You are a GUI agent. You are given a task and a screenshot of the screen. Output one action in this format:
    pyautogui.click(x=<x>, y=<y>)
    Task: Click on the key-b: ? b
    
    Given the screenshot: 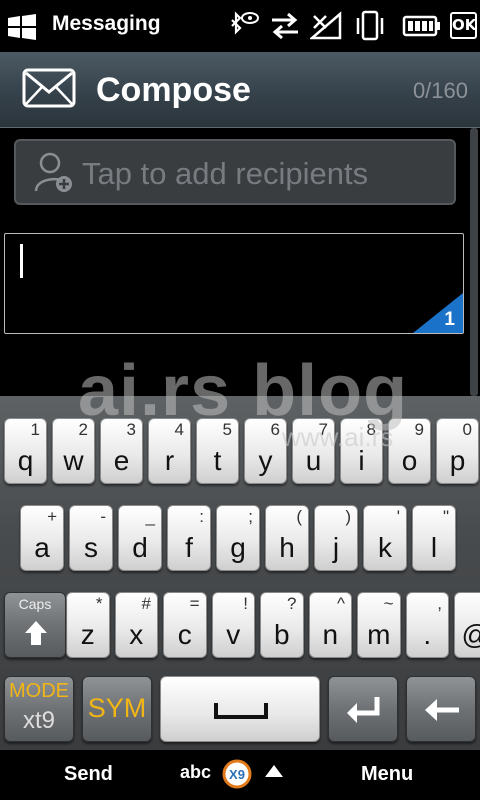 What is the action you would take?
    pyautogui.click(x=282, y=625)
    